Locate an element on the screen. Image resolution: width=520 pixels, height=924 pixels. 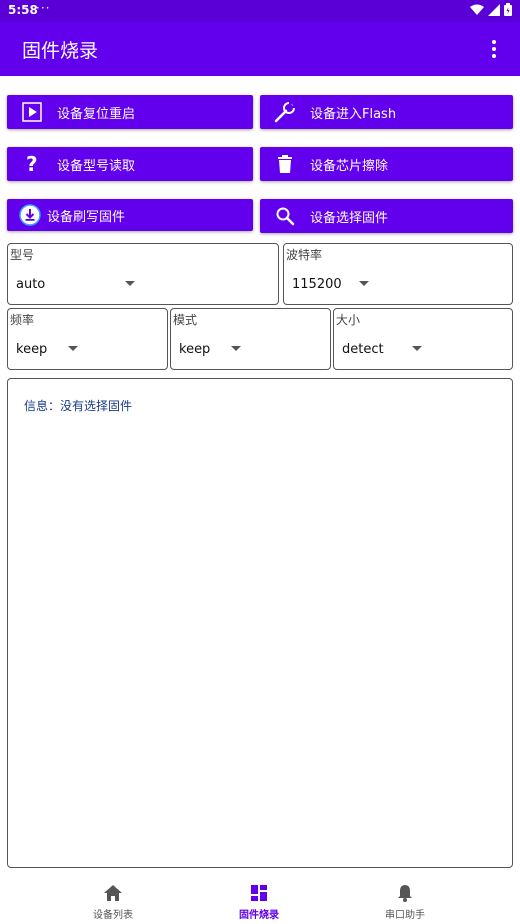
status-icons is located at coordinates (491, 9).